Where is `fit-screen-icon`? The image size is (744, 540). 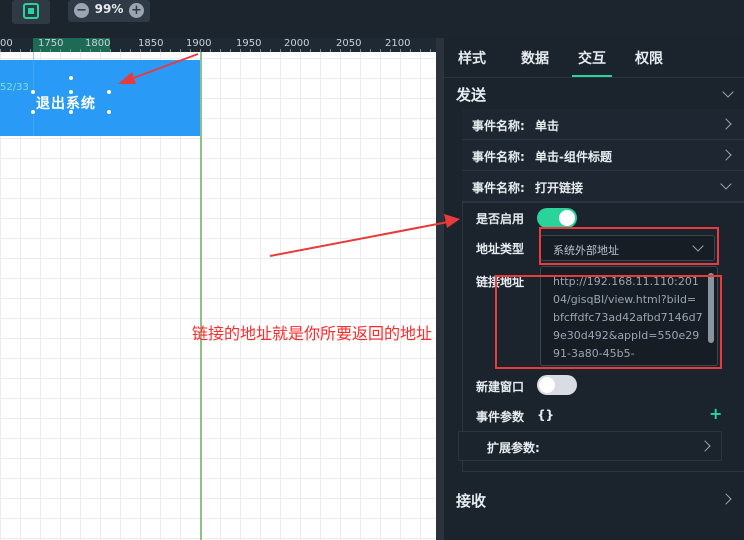 fit-screen-icon is located at coordinates (31, 11).